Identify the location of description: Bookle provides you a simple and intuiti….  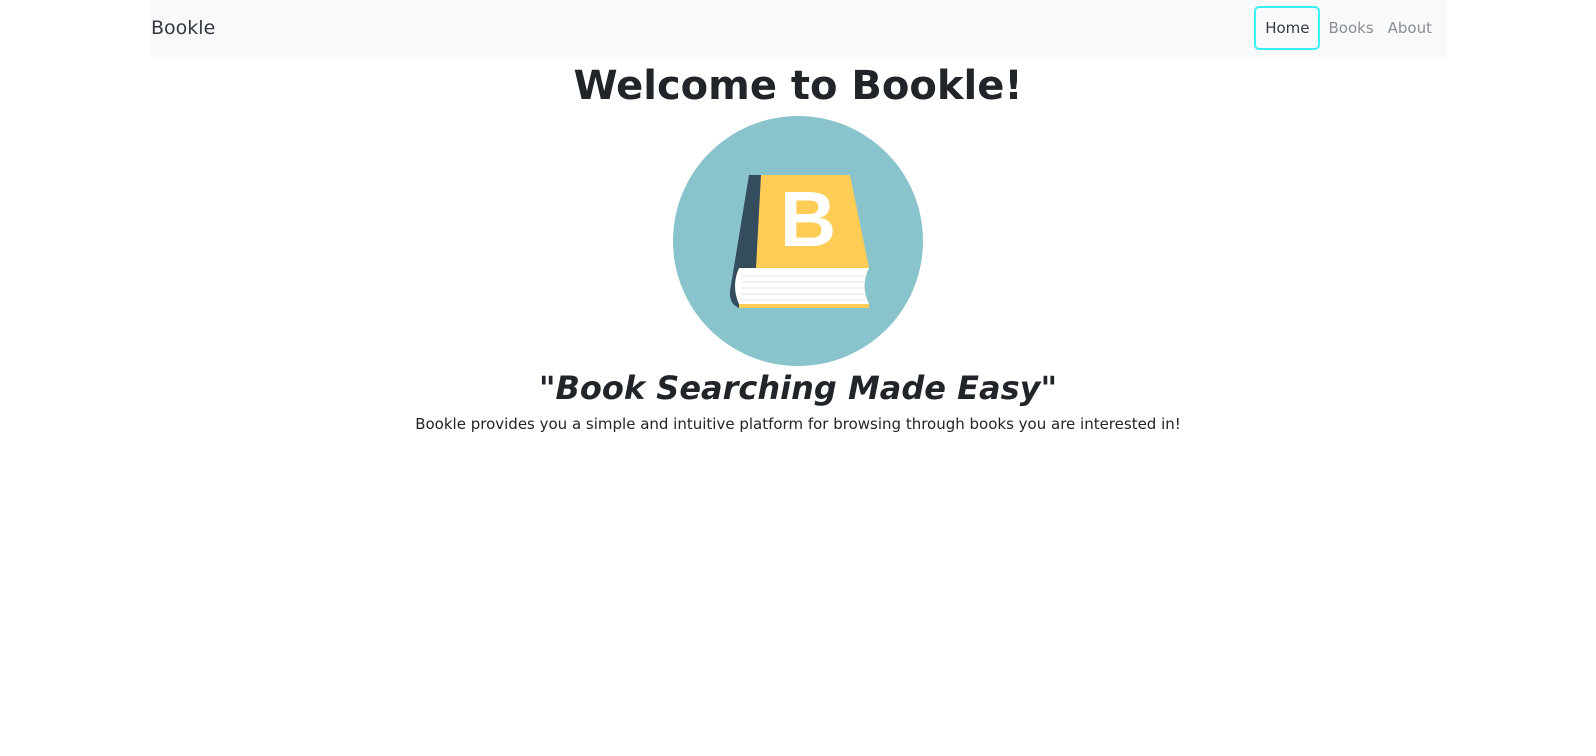
(798, 424).